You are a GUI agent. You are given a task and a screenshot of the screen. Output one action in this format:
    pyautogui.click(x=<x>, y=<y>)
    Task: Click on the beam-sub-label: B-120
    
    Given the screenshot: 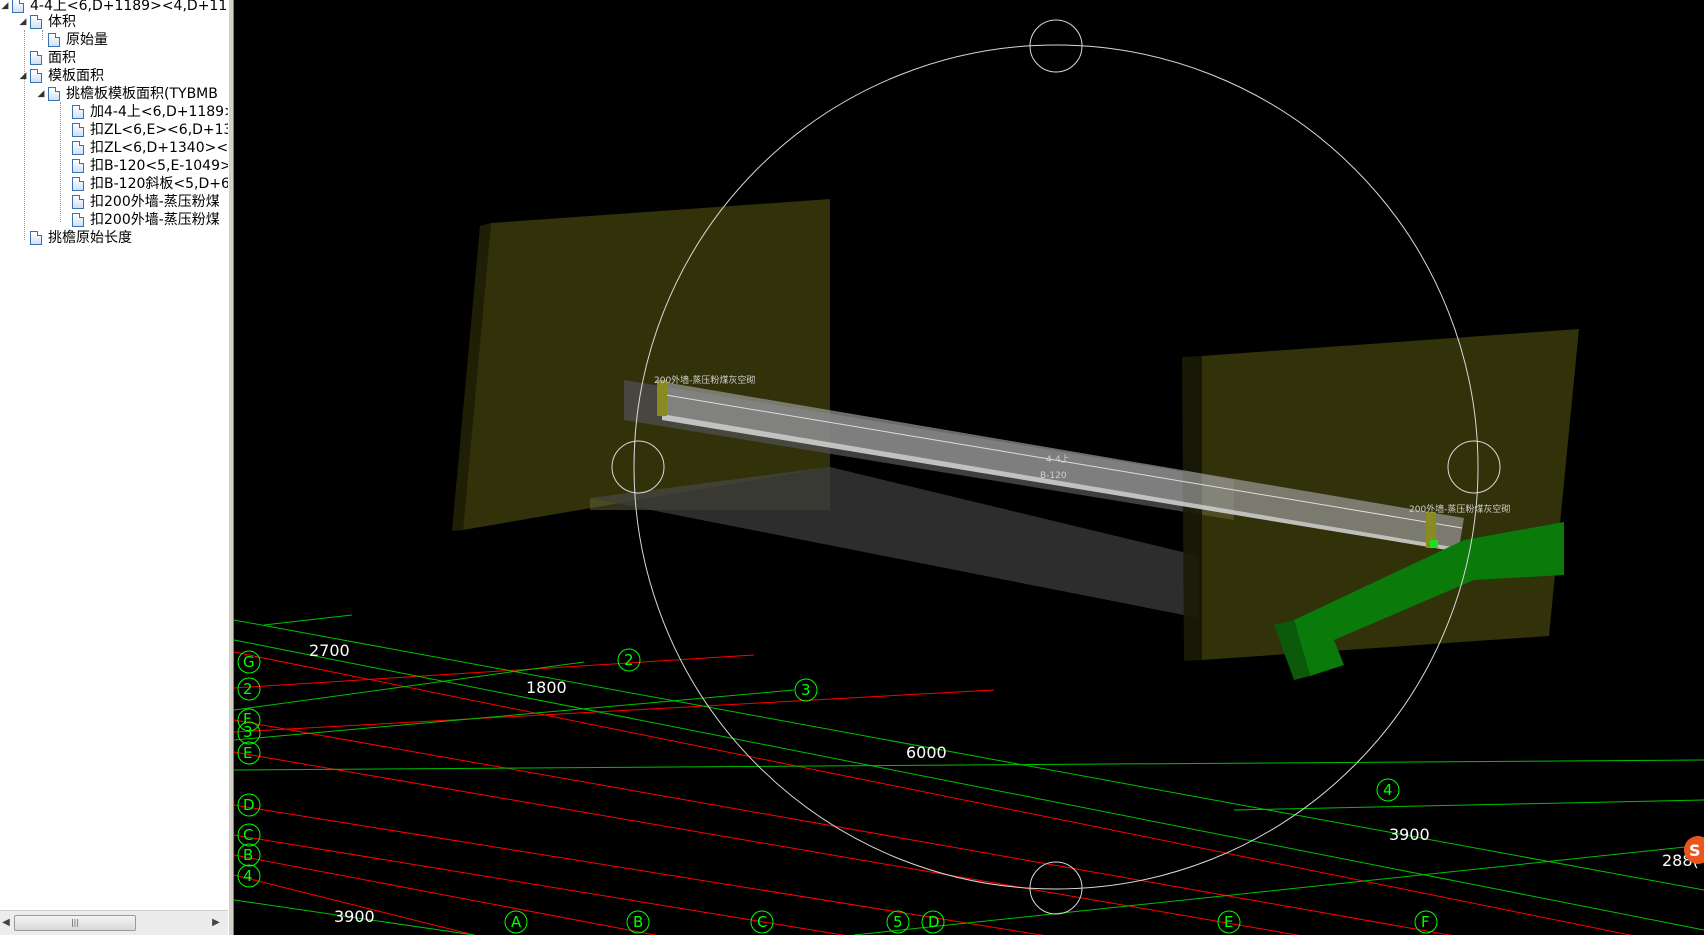 What is the action you would take?
    pyautogui.click(x=1053, y=476)
    